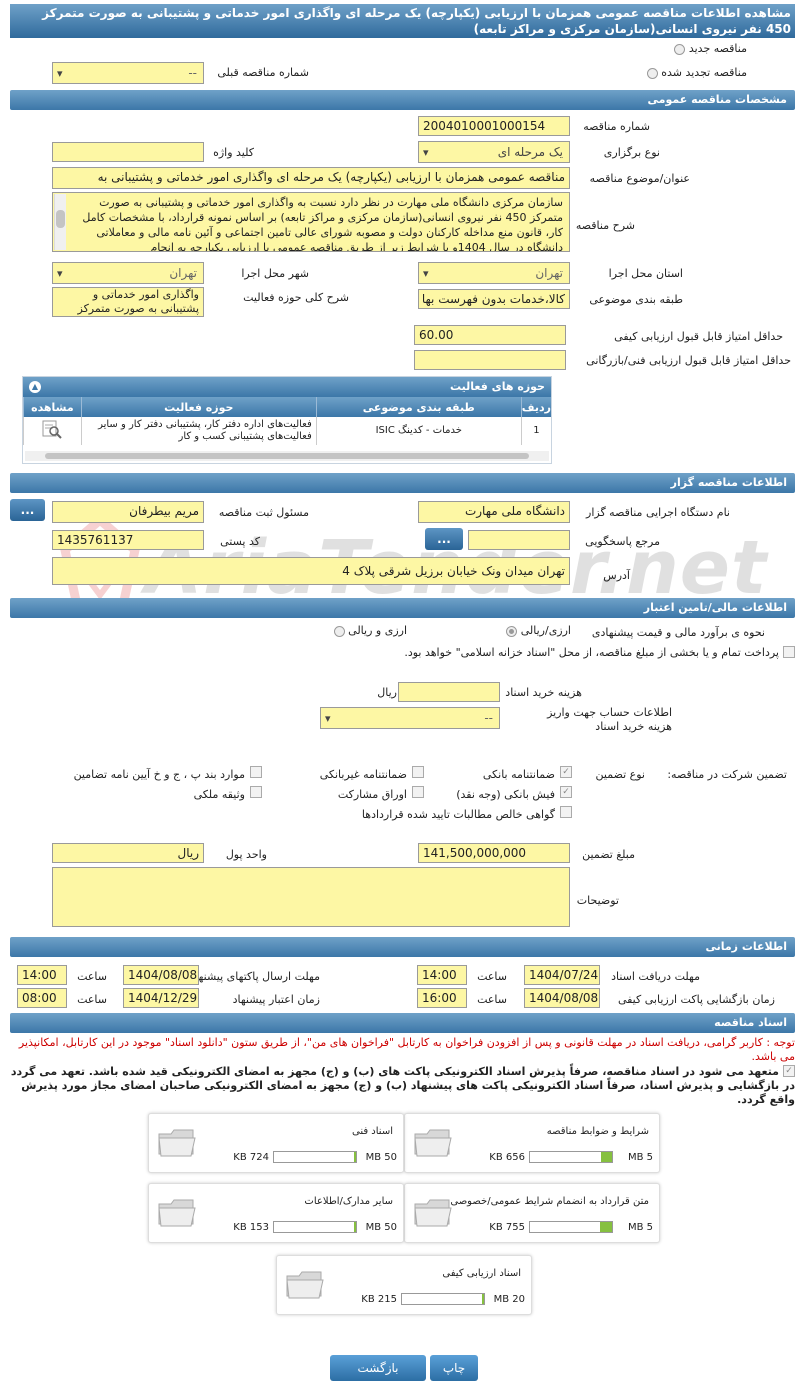 This screenshot has height=1386, width=797. What do you see at coordinates (481, 1273) in the screenshot?
I see `doc-name: اسناد ارزیابی کیفی` at bounding box center [481, 1273].